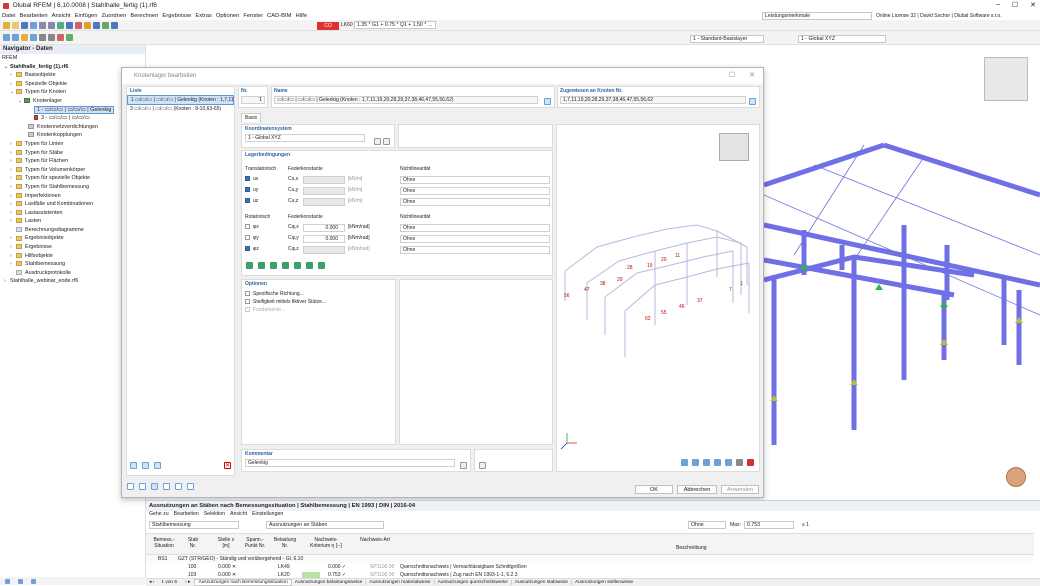  I want to click on assigned-nodes-field: 1,7,11,19,20,28,29,37,38,46,47,55,56,62, so click(653, 100).